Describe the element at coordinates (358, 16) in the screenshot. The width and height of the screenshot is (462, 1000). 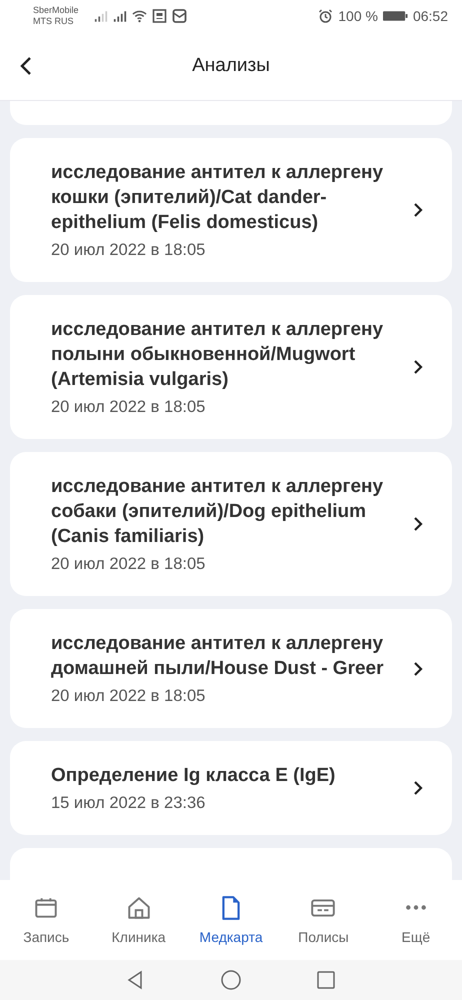
I see `battery-percent: 100 %` at that location.